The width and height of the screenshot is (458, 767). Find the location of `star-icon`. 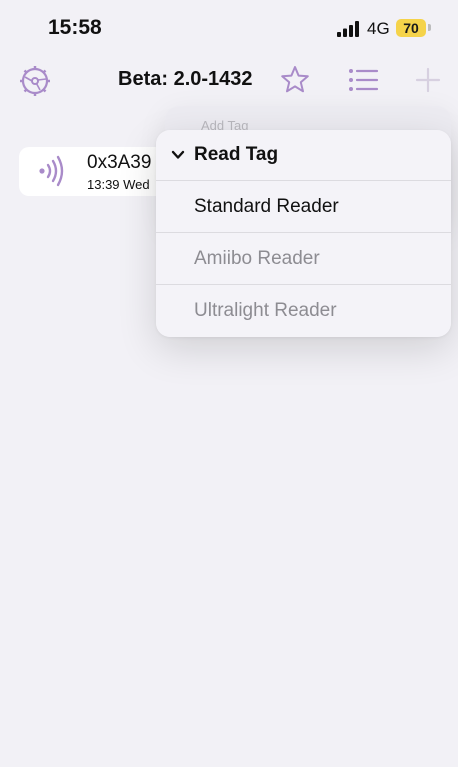

star-icon is located at coordinates (295, 80).